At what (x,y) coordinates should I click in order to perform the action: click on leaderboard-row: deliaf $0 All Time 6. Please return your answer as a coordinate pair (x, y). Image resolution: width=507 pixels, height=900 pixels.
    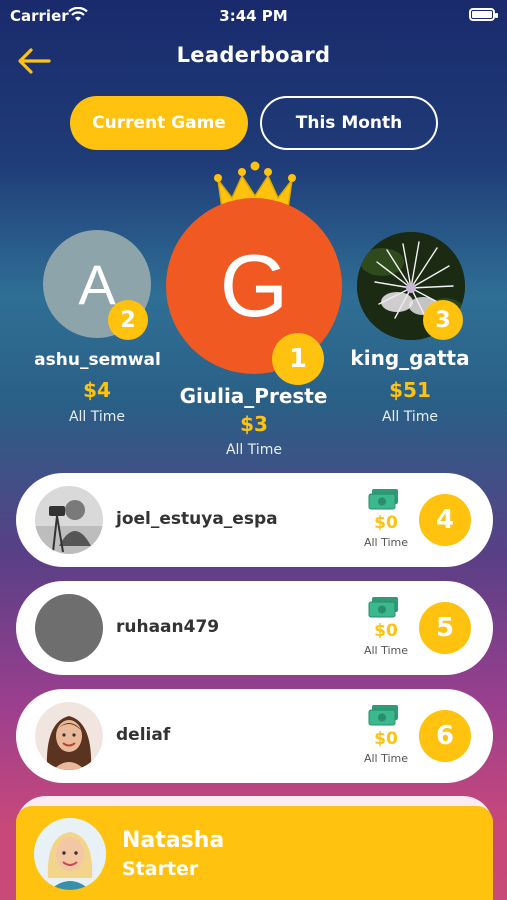
    Looking at the image, I should click on (254, 736).